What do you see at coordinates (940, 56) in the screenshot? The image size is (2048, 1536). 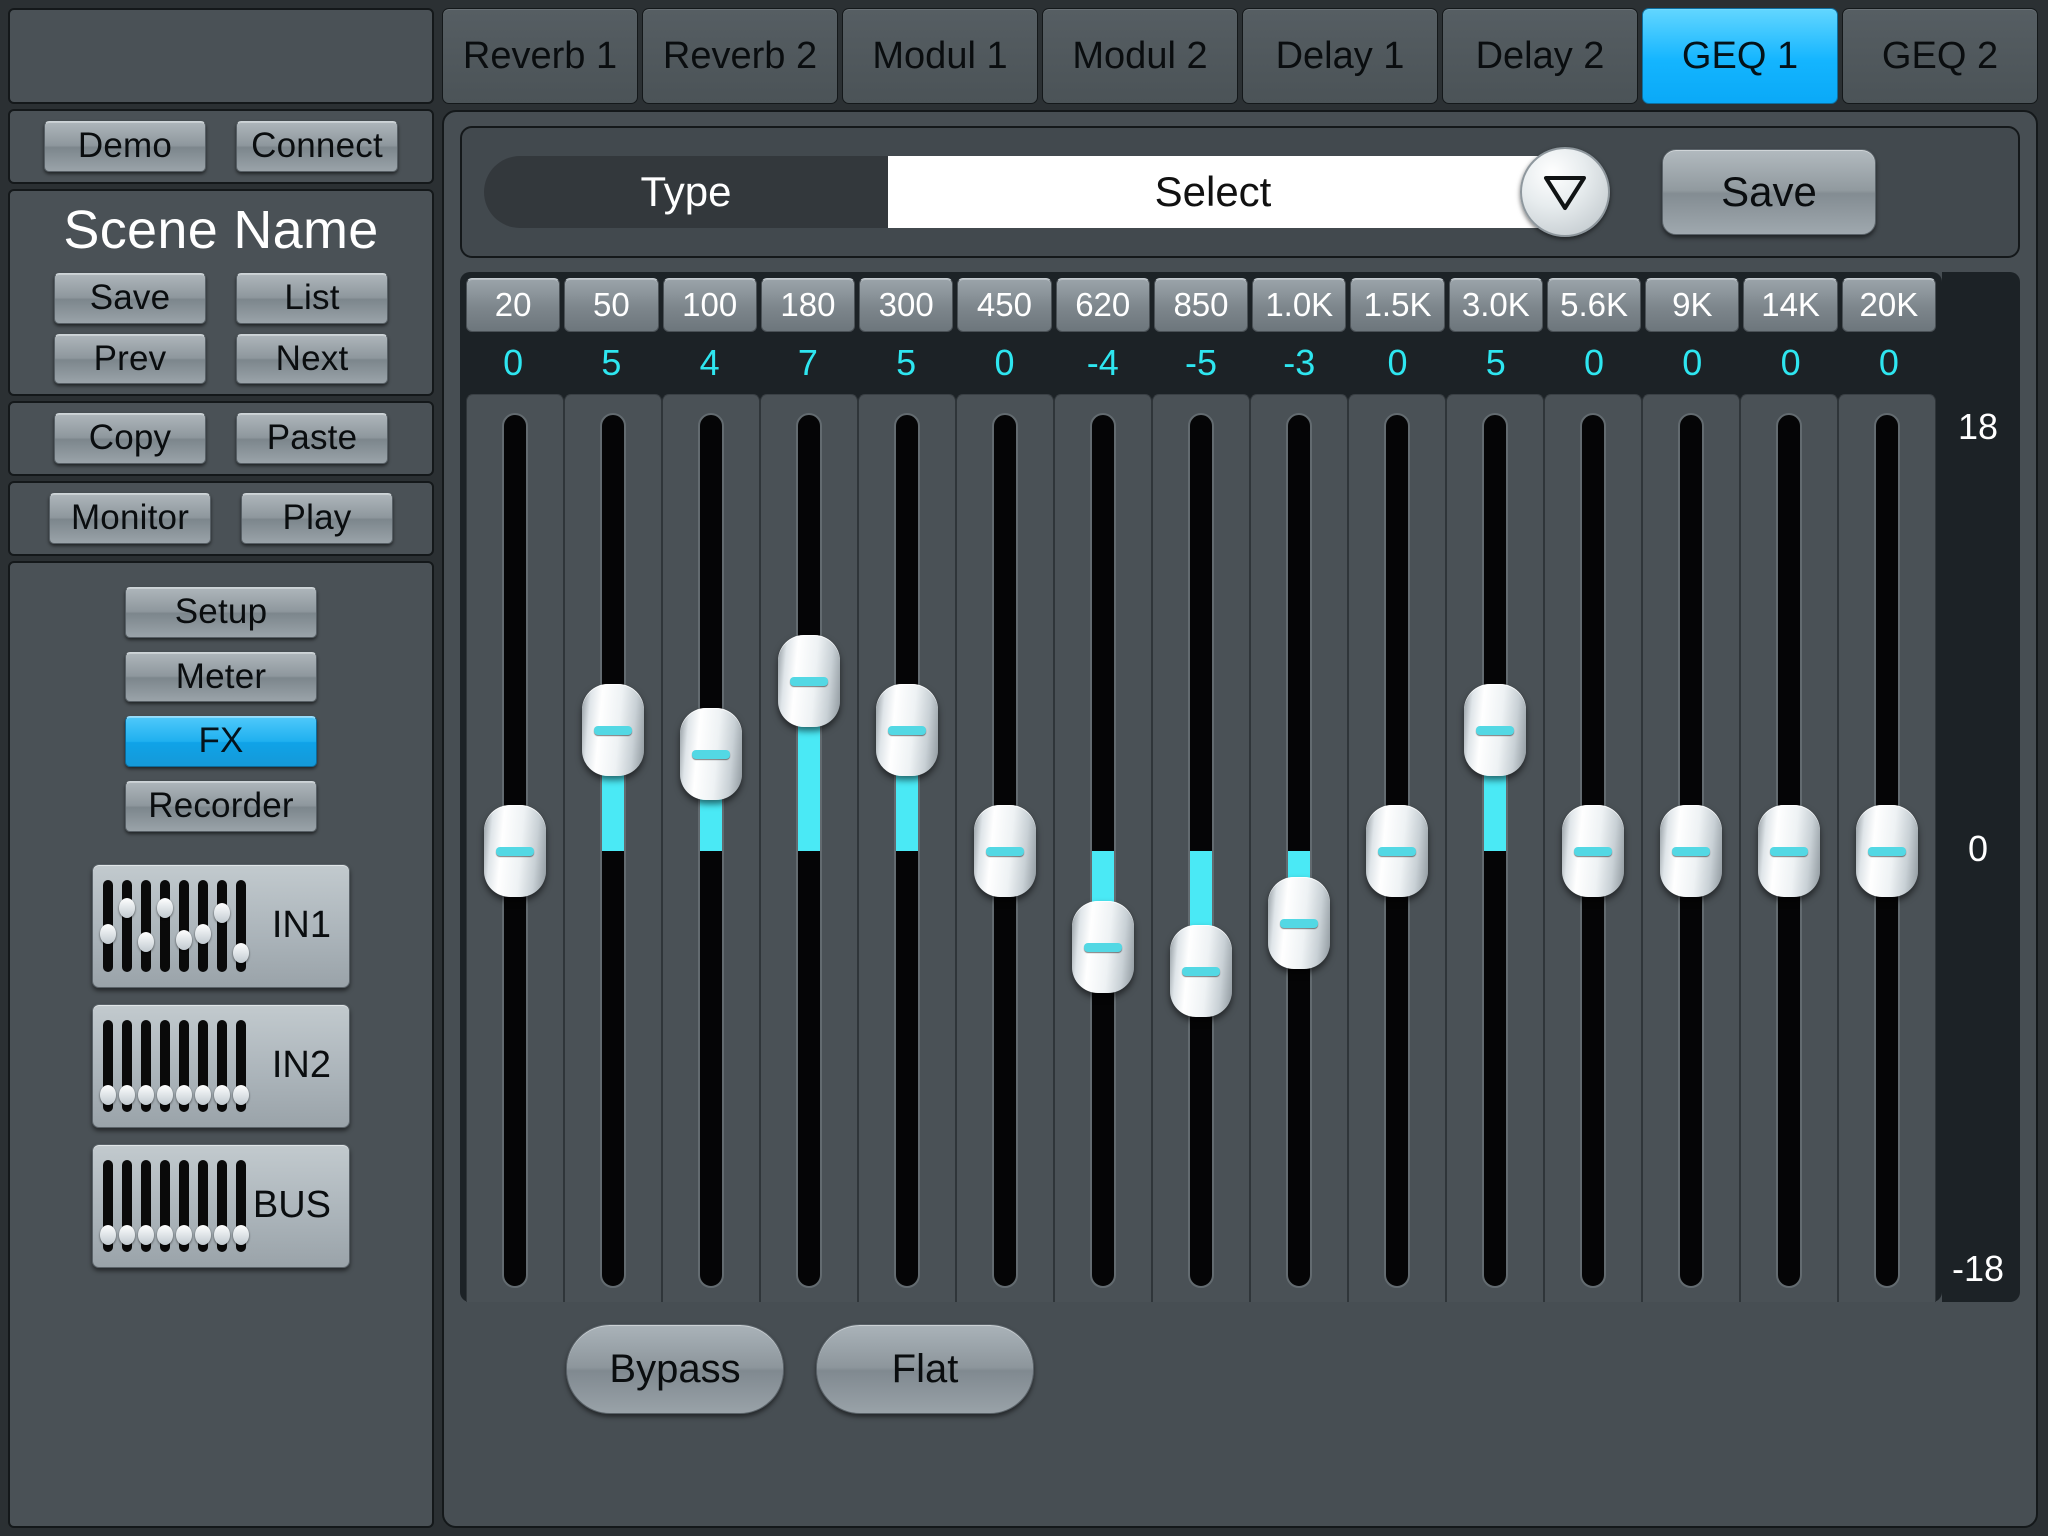 I see `tab-modul-1: Modul 1` at bounding box center [940, 56].